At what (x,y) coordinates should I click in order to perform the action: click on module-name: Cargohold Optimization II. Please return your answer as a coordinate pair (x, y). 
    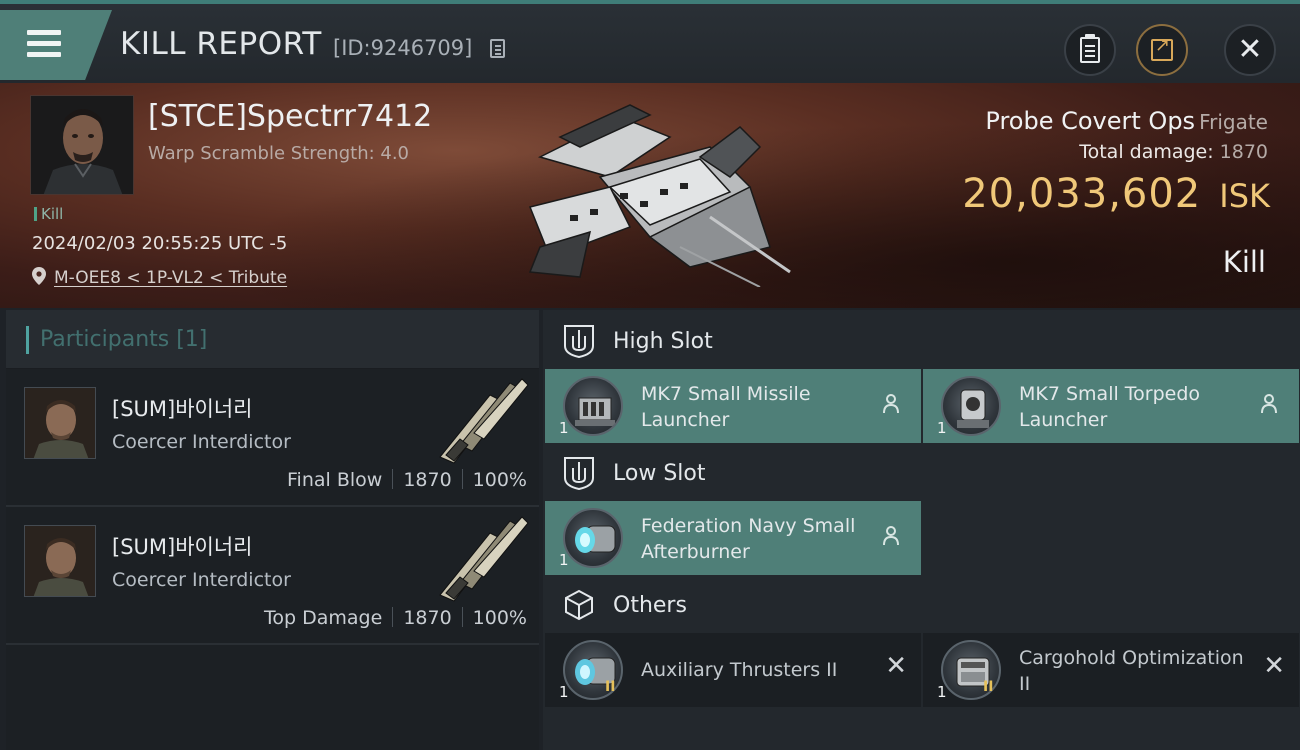
    Looking at the image, I should click on (1131, 671).